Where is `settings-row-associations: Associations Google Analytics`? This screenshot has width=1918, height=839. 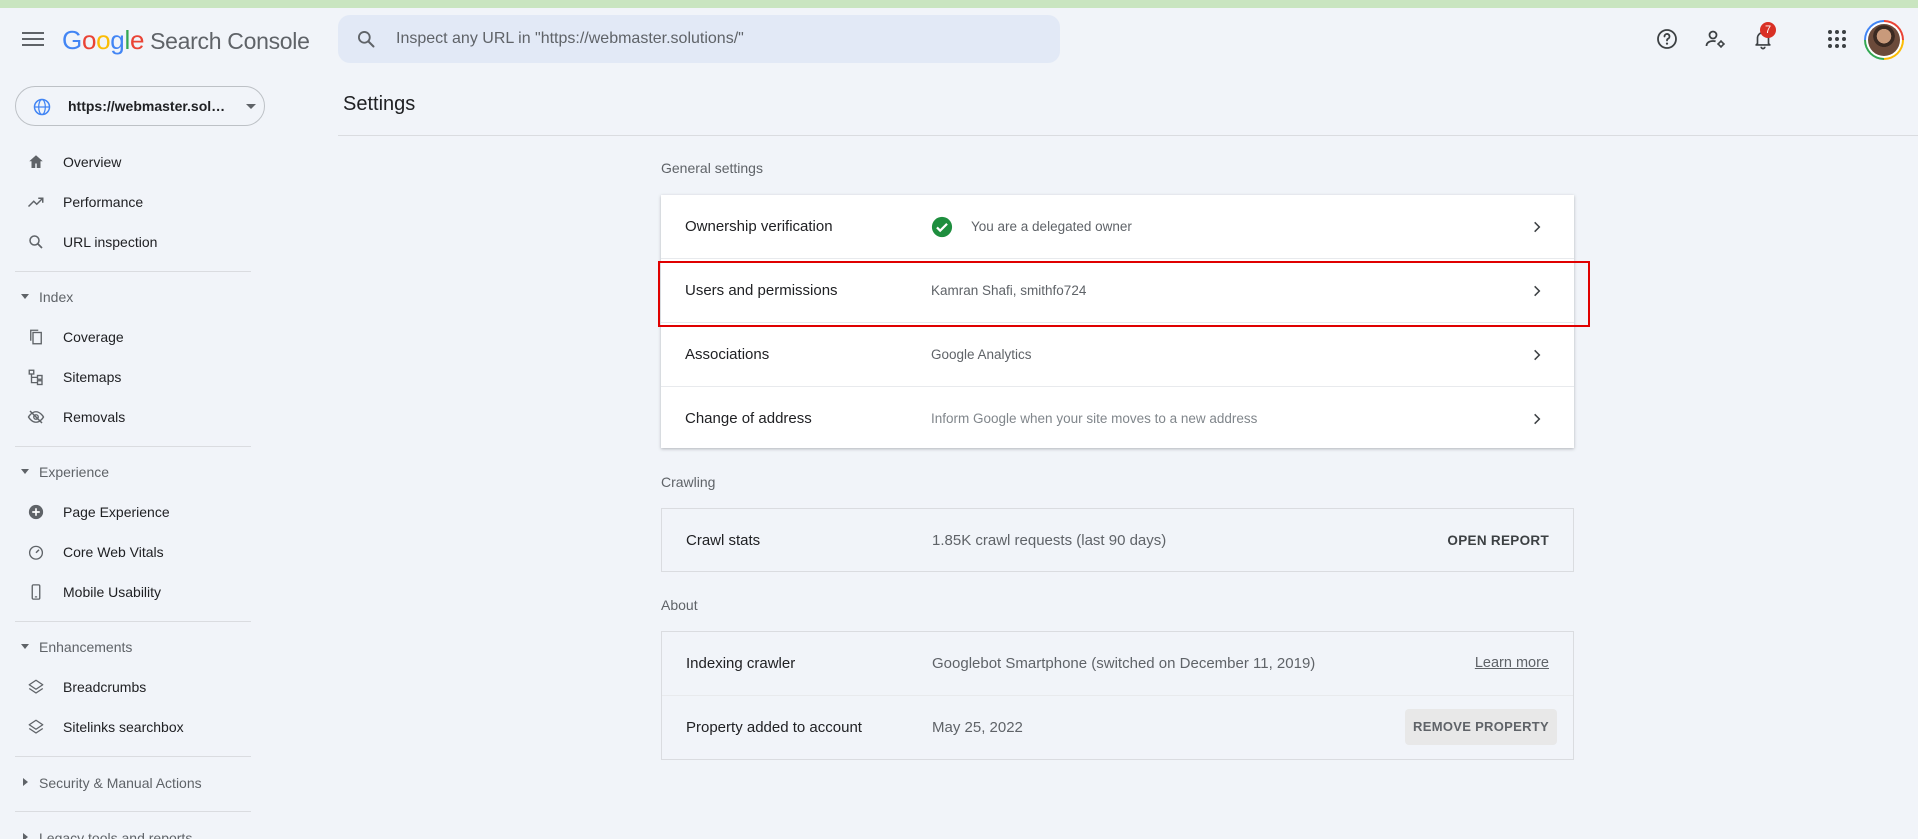 settings-row-associations: Associations Google Analytics is located at coordinates (1117, 355).